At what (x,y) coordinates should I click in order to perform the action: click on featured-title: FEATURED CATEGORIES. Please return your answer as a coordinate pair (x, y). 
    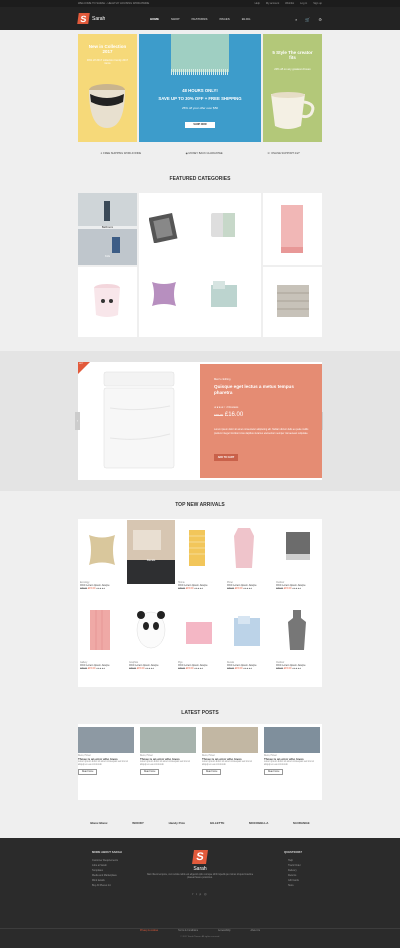
    Looking at the image, I should click on (200, 179).